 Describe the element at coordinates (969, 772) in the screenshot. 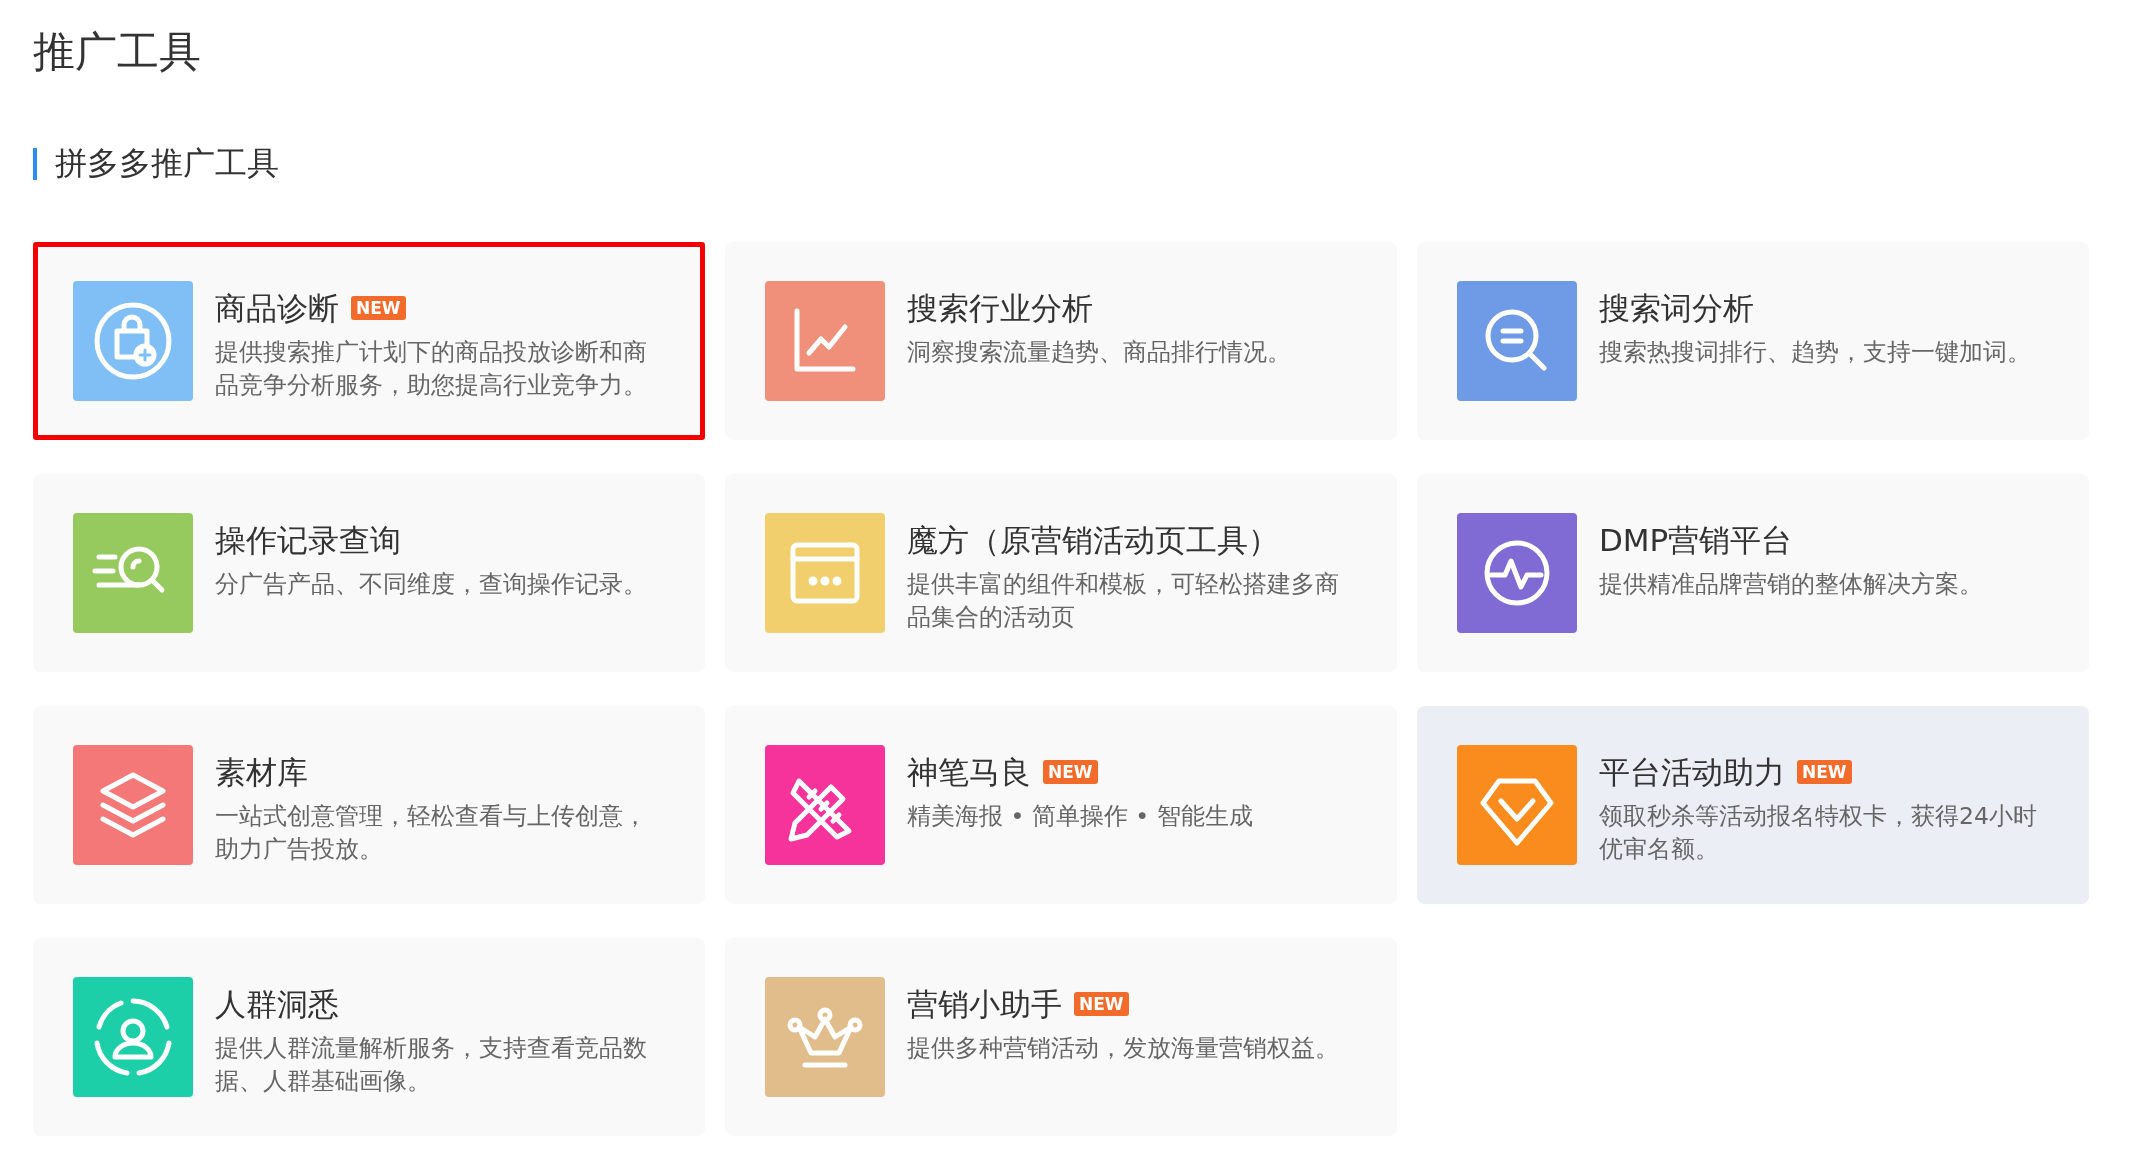

I see `tool-title: 神笔马良` at that location.